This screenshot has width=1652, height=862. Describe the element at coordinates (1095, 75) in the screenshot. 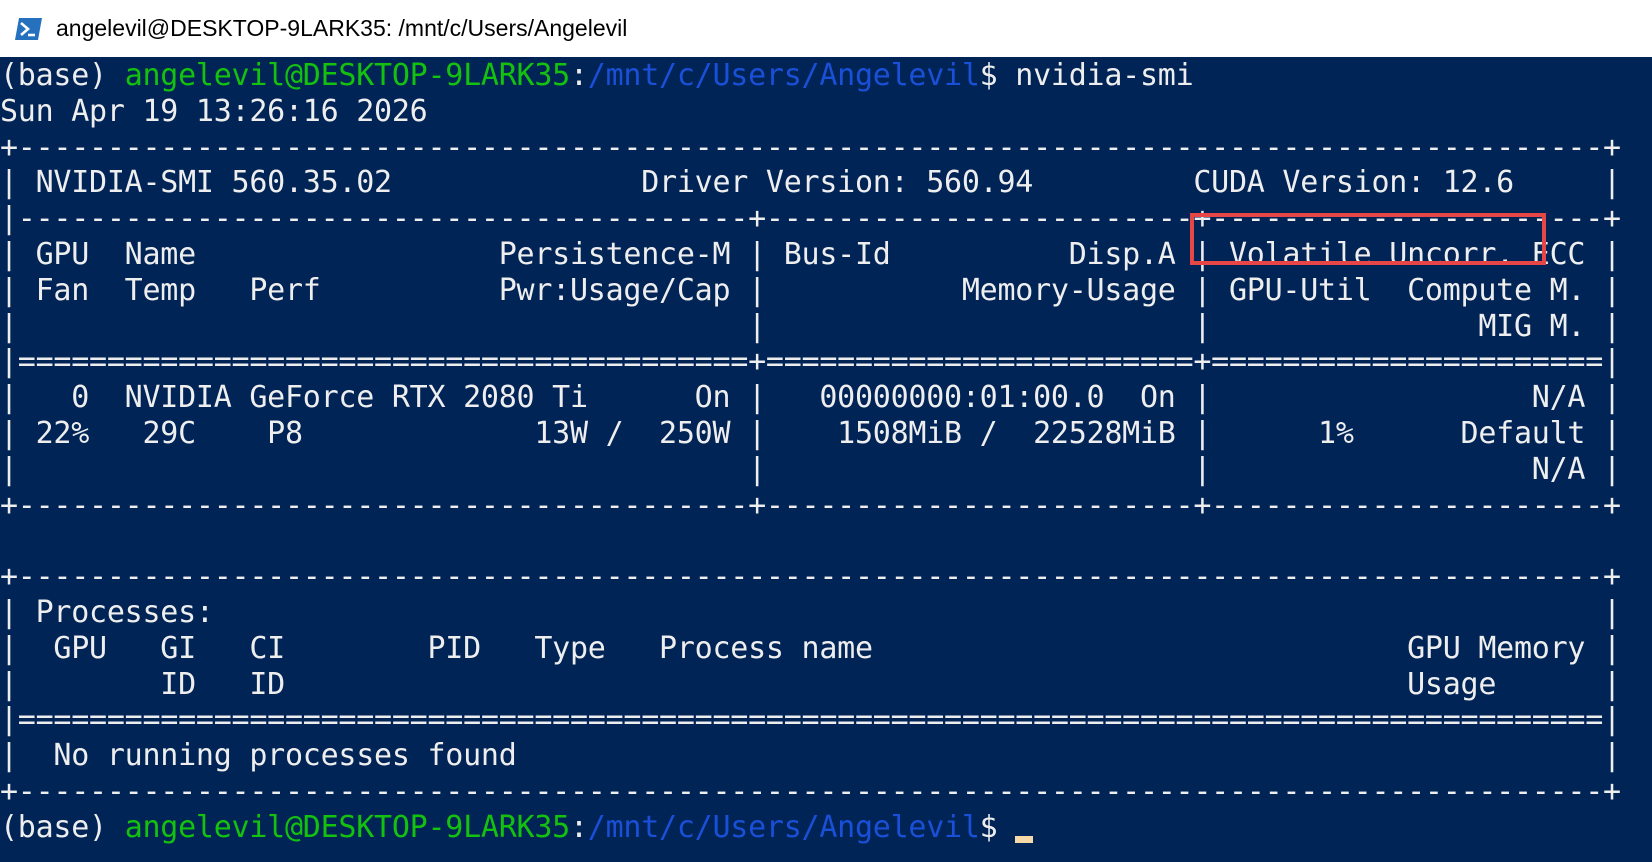

I see `command-text: nvidia-smi` at that location.